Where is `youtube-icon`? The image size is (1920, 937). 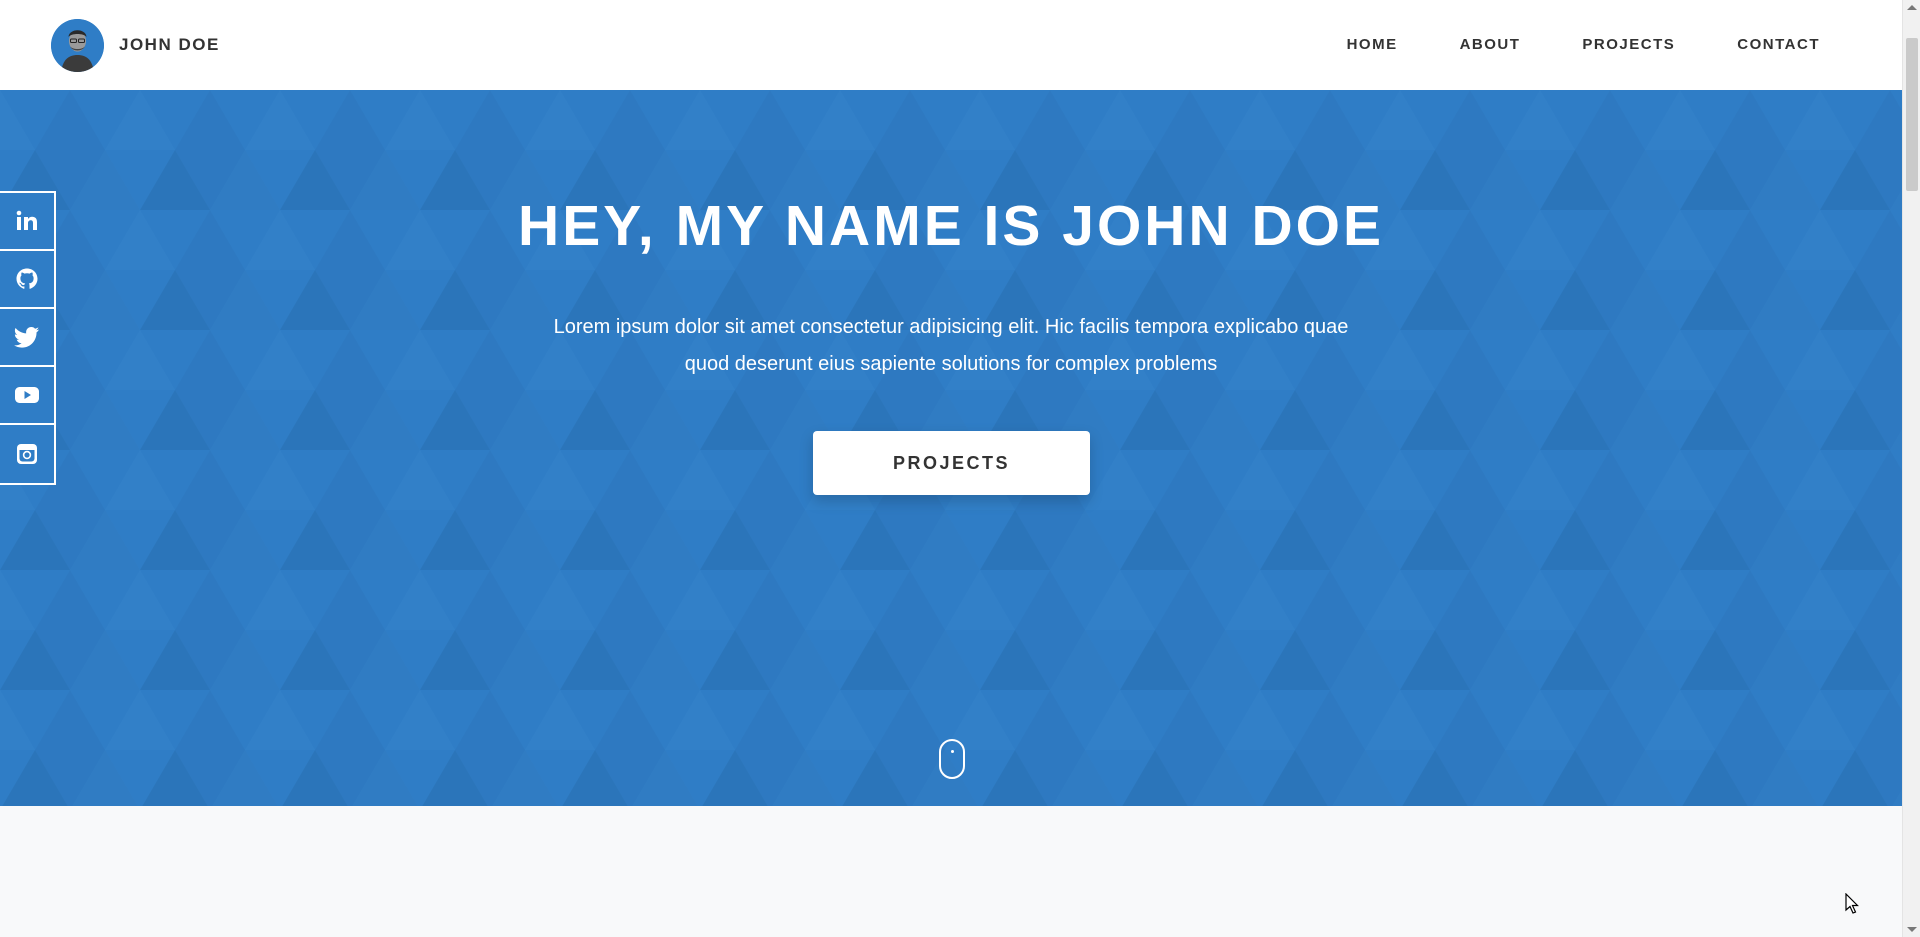
youtube-icon is located at coordinates (27, 395).